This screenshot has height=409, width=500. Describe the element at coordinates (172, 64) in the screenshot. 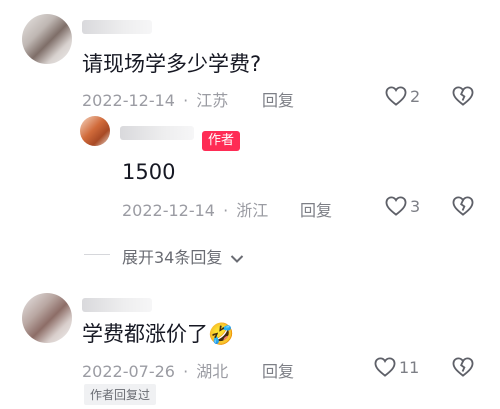

I see `comment-text: 请现场学多少学费?` at that location.